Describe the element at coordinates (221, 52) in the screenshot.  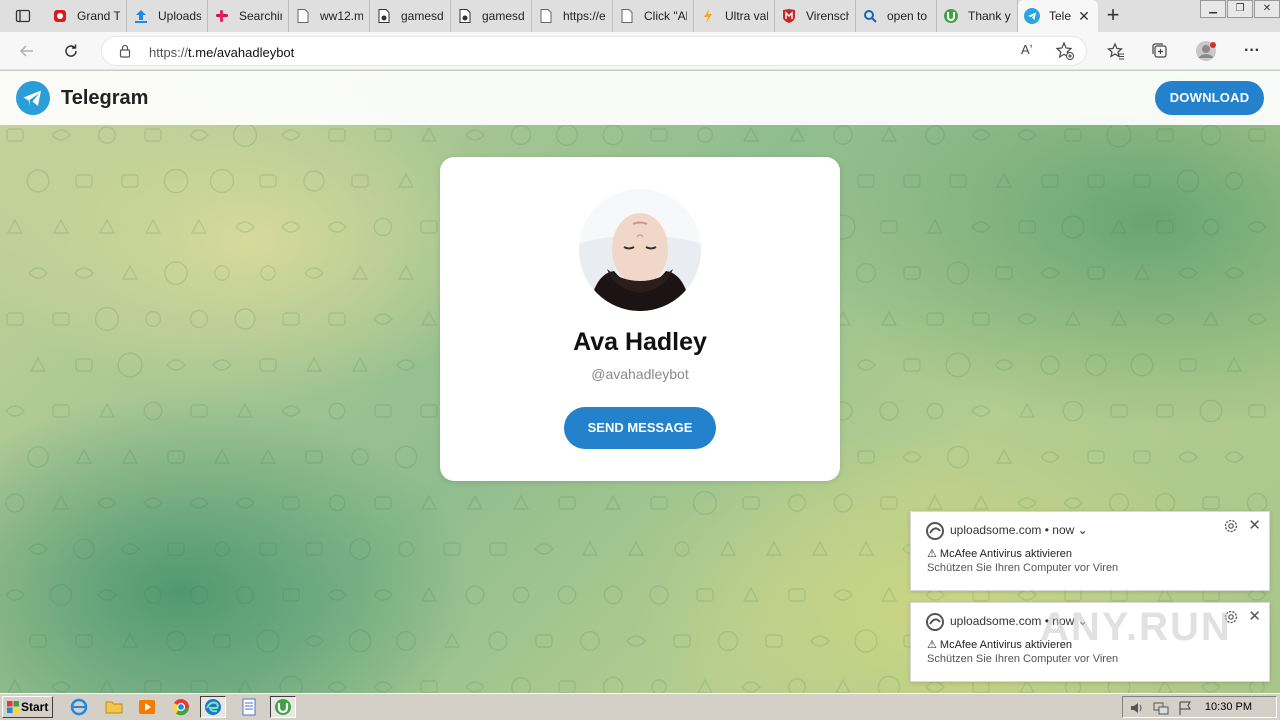
I see `url-text: https://t.me/avahadleybot` at that location.